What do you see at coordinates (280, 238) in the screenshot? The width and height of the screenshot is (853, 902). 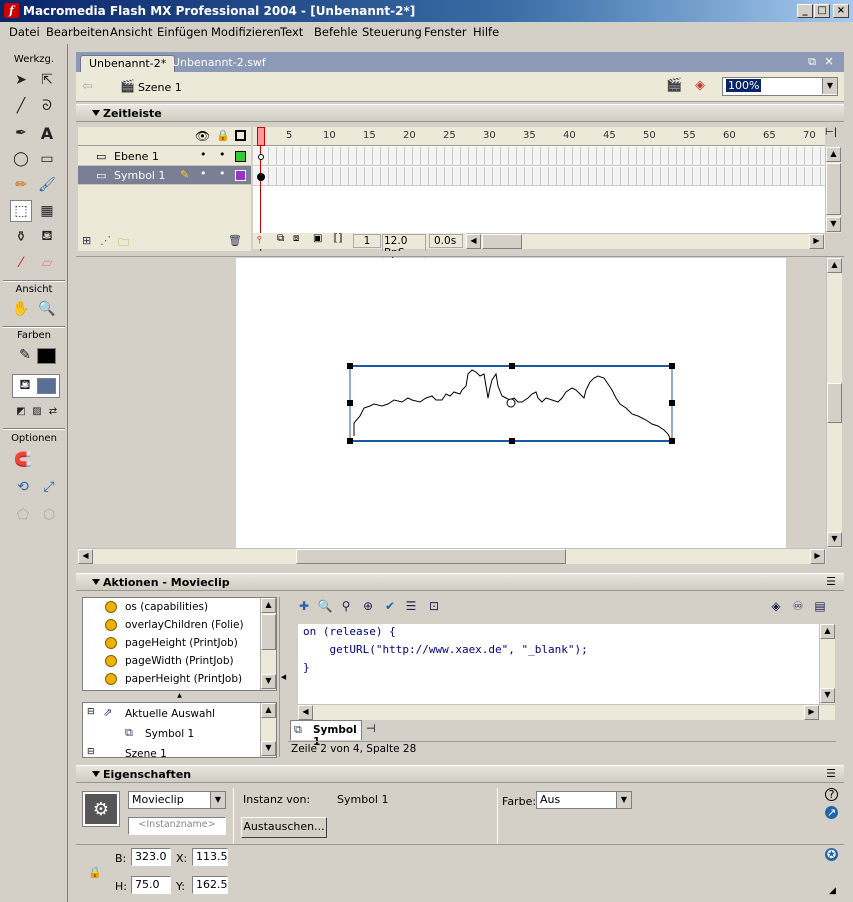 I see `onion-skin-icon: ⧉` at bounding box center [280, 238].